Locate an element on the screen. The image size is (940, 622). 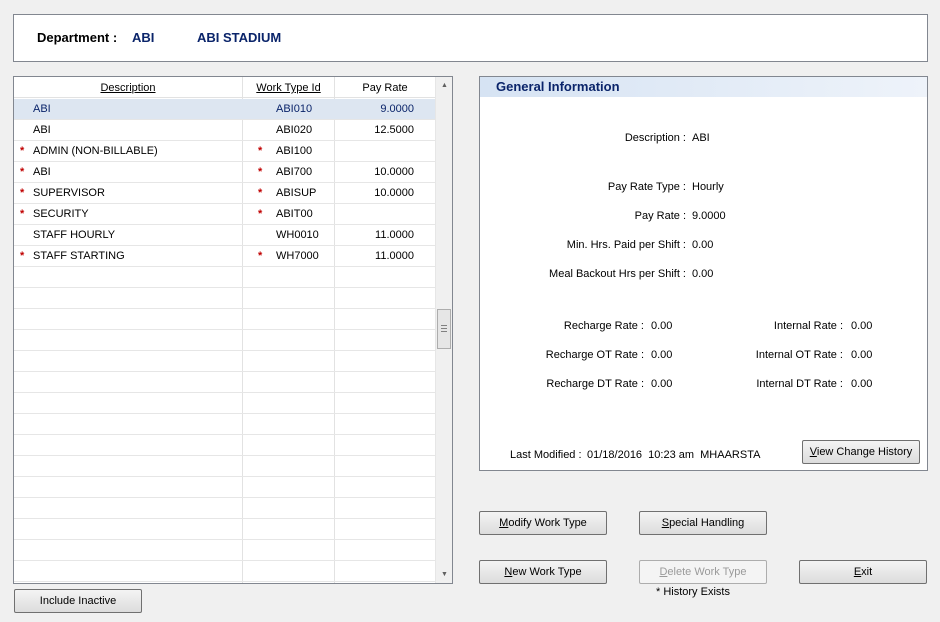
min-hrs-label: Min. Hrs. Paid per Shift : is located at coordinates (626, 245).